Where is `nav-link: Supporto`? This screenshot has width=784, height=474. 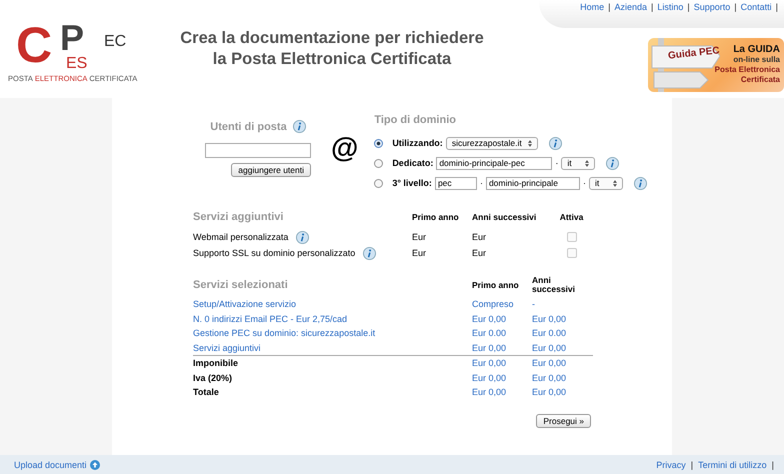
nav-link: Supporto is located at coordinates (712, 7).